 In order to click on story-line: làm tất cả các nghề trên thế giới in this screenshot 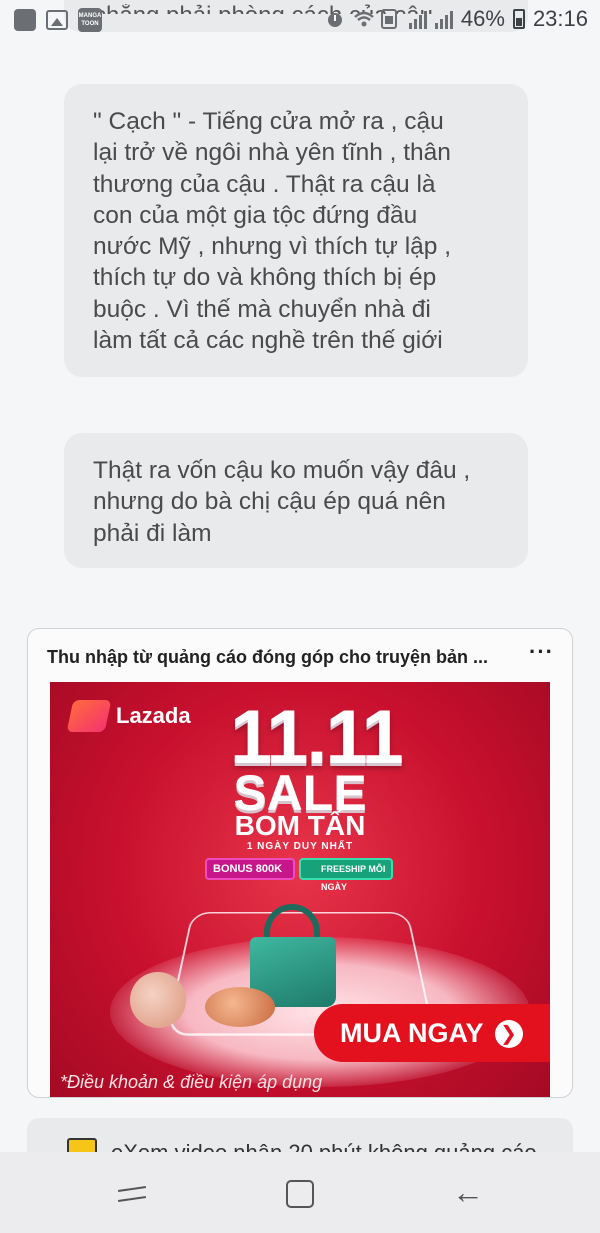, I will do `click(268, 341)`.